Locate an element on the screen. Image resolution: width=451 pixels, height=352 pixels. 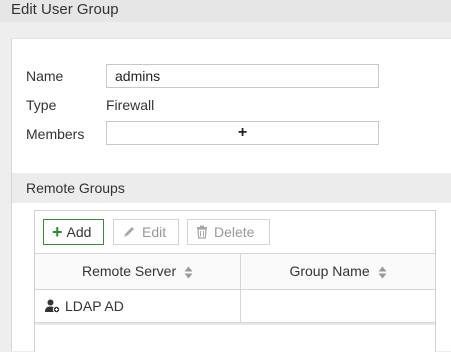
pencil-icon is located at coordinates (129, 232).